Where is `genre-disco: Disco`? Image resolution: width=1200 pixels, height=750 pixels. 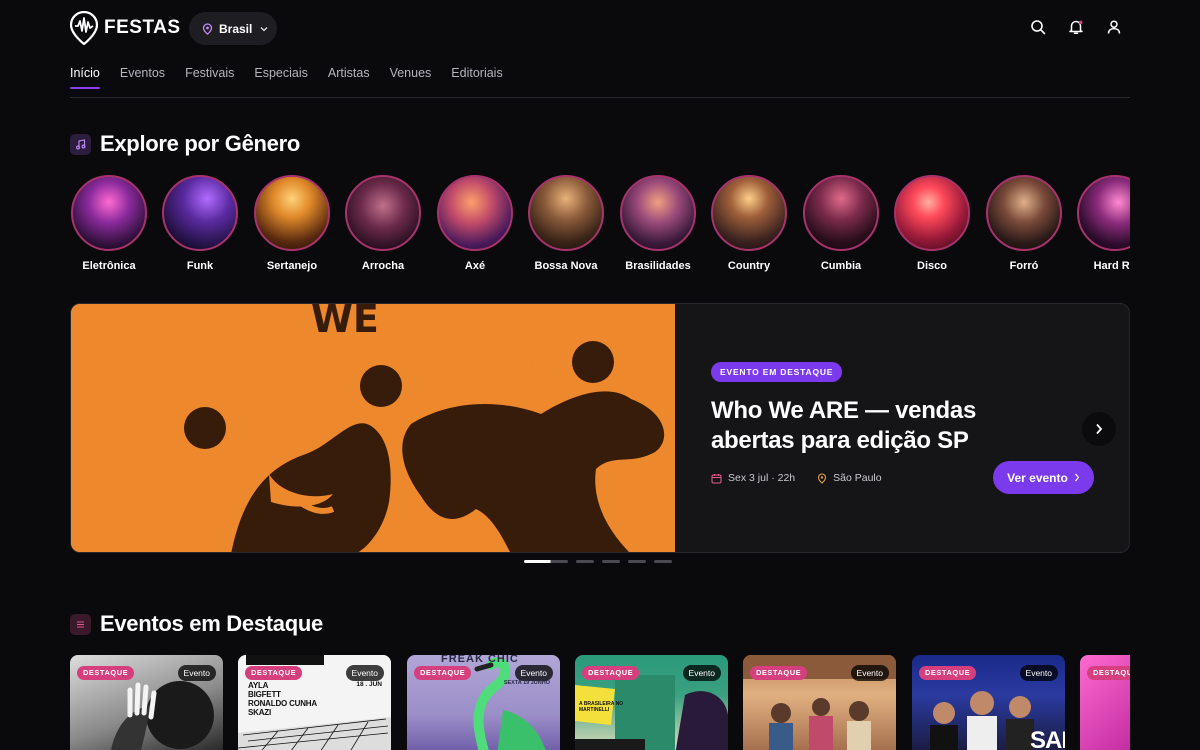 genre-disco: Disco is located at coordinates (932, 223).